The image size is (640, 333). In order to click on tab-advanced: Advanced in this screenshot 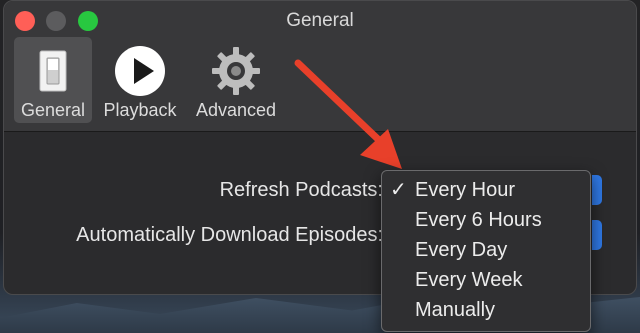, I will do `click(236, 80)`.